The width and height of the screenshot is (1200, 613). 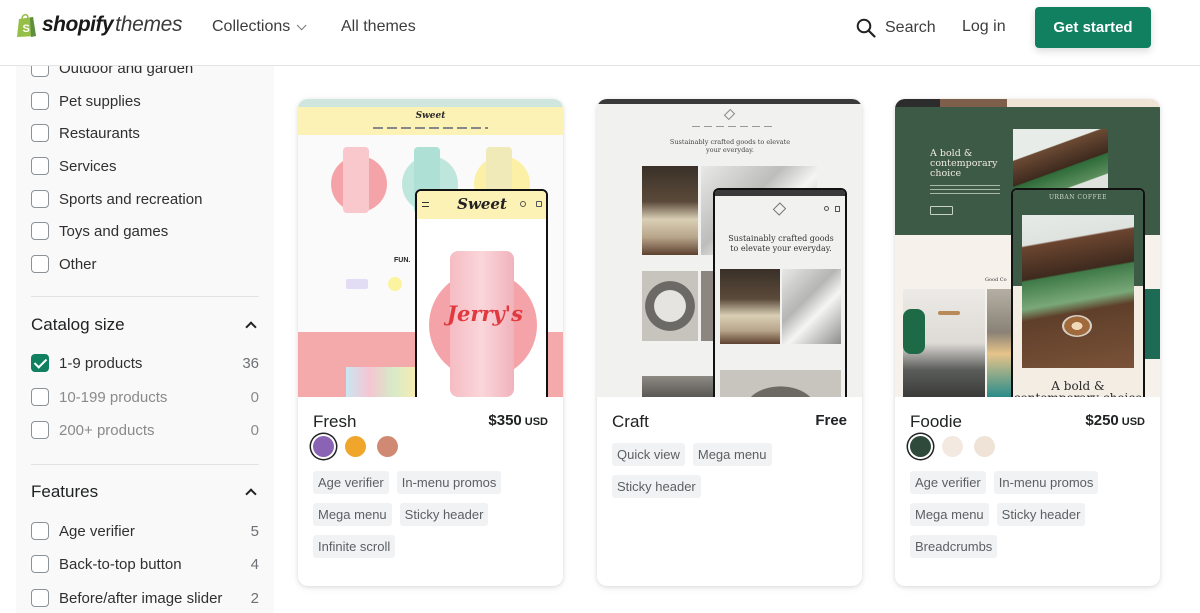 I want to click on price-amount: Free, so click(x=831, y=420).